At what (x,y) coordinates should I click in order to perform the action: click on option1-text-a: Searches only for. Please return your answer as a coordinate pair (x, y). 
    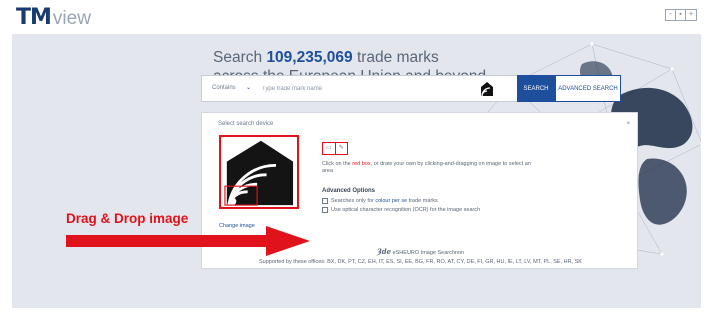
    Looking at the image, I should click on (352, 201).